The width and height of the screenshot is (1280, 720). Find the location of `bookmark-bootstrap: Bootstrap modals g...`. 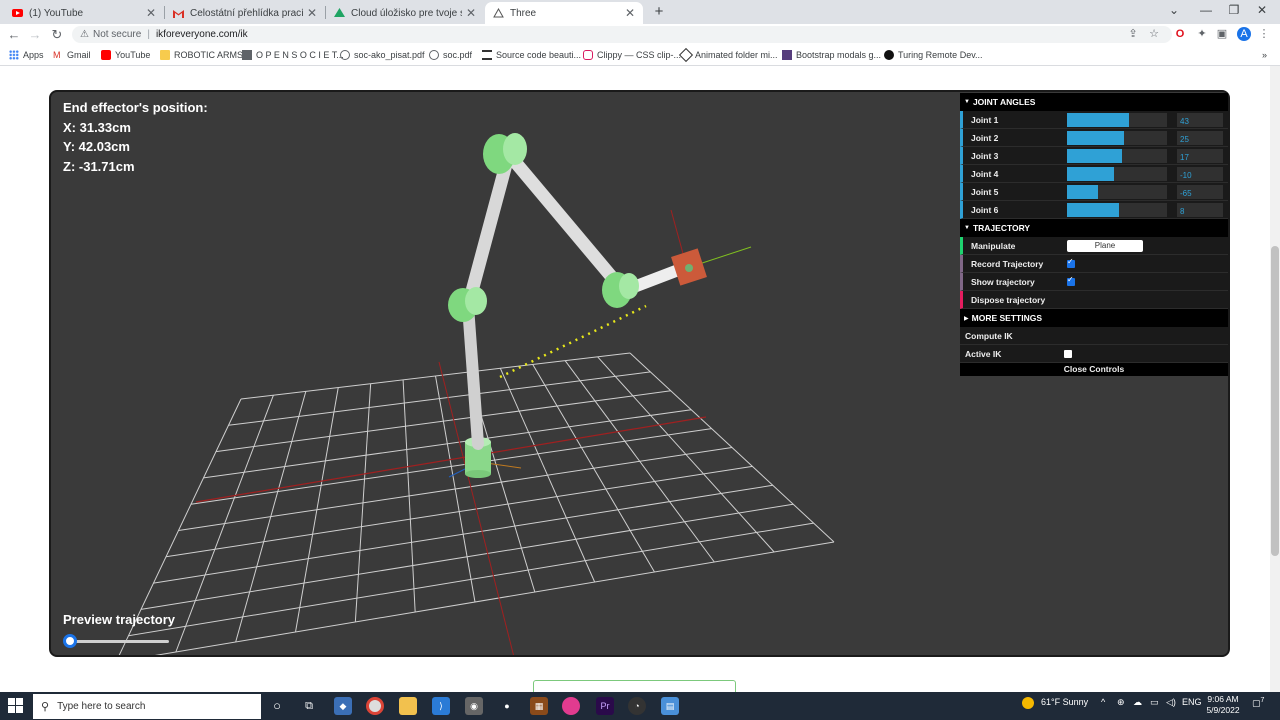

bookmark-bootstrap: Bootstrap modals g... is located at coordinates (831, 55).